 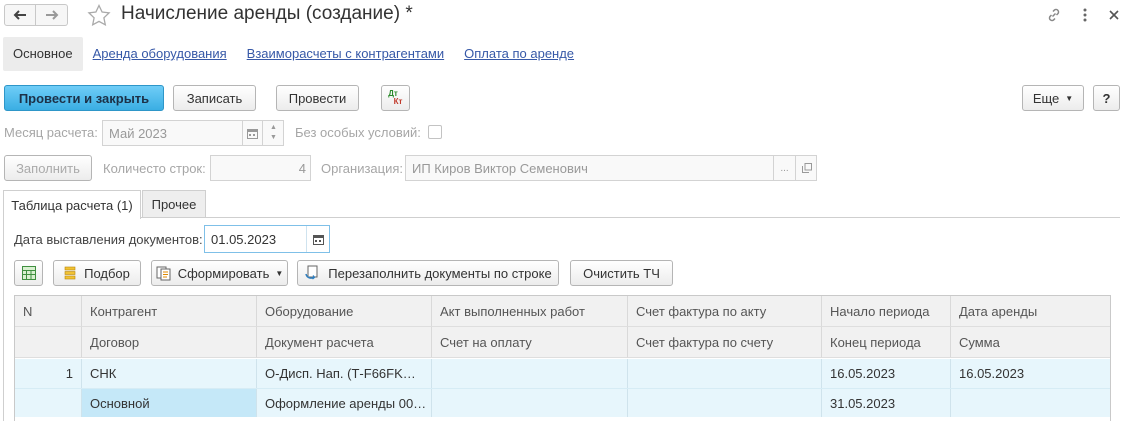 I want to click on tab-calculation-table: Таблица расчета (1), so click(x=72, y=204).